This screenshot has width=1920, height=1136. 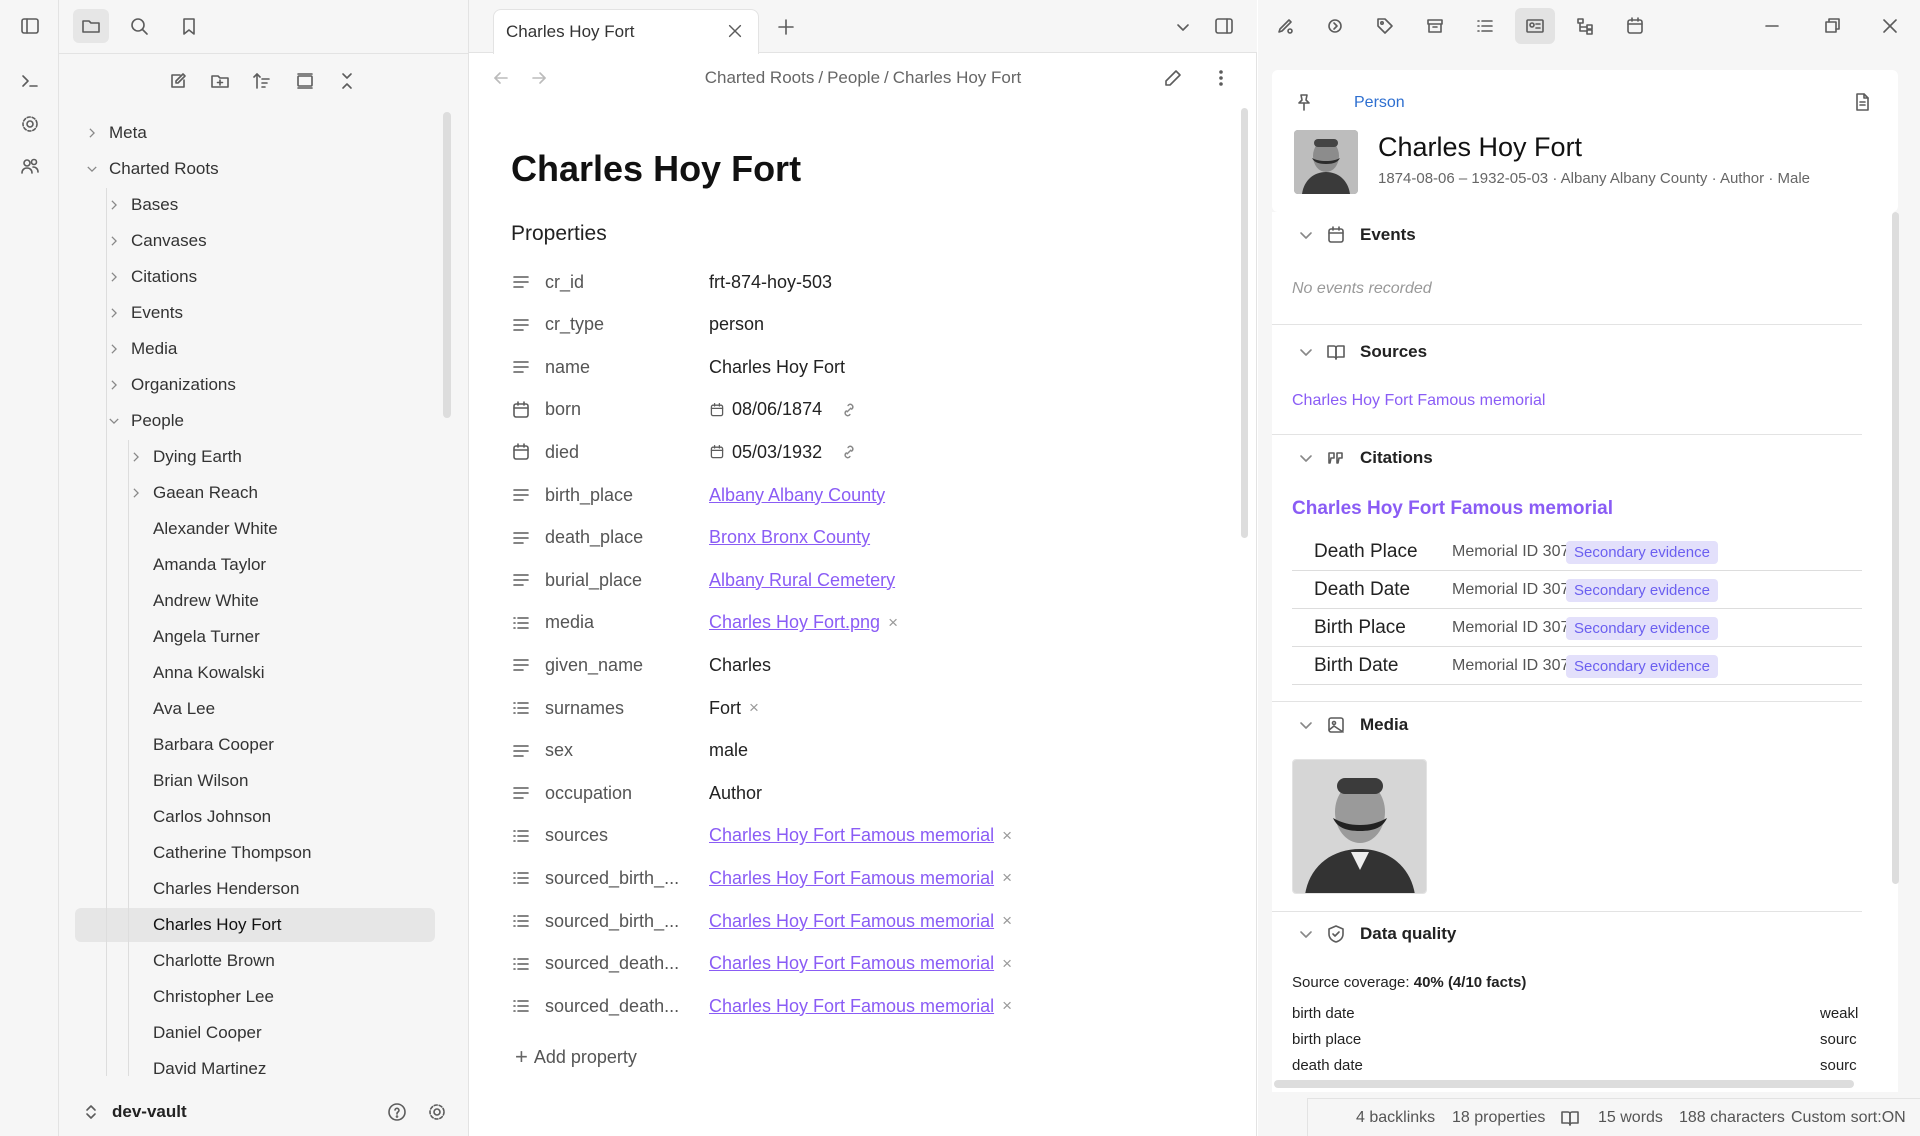 I want to click on property-value: Albany Albany County, so click(x=797, y=495).